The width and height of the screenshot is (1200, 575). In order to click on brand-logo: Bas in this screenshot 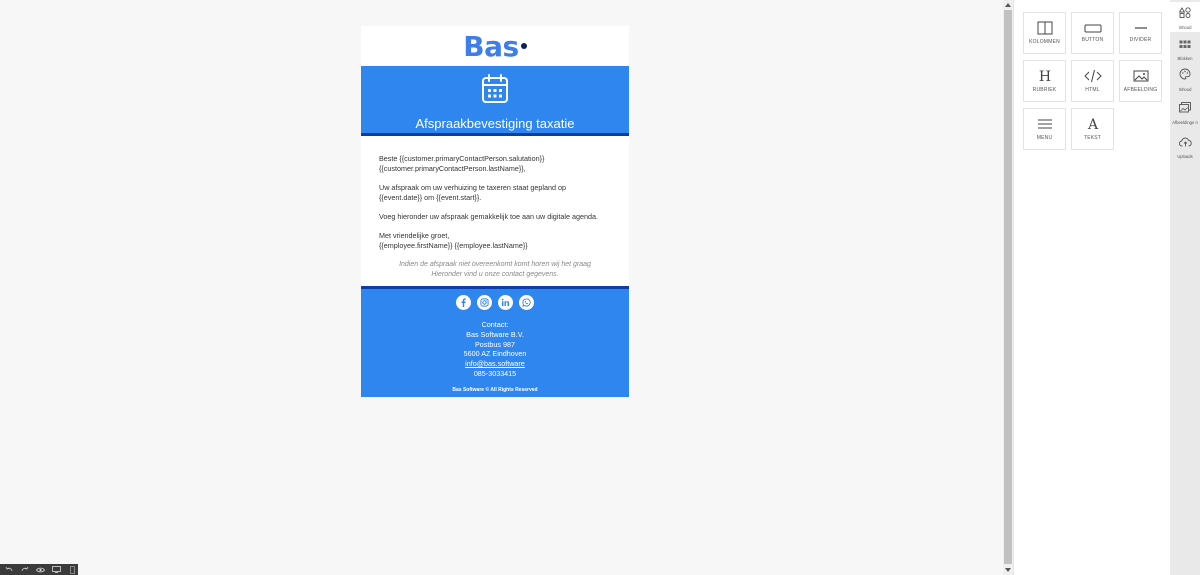, I will do `click(491, 46)`.